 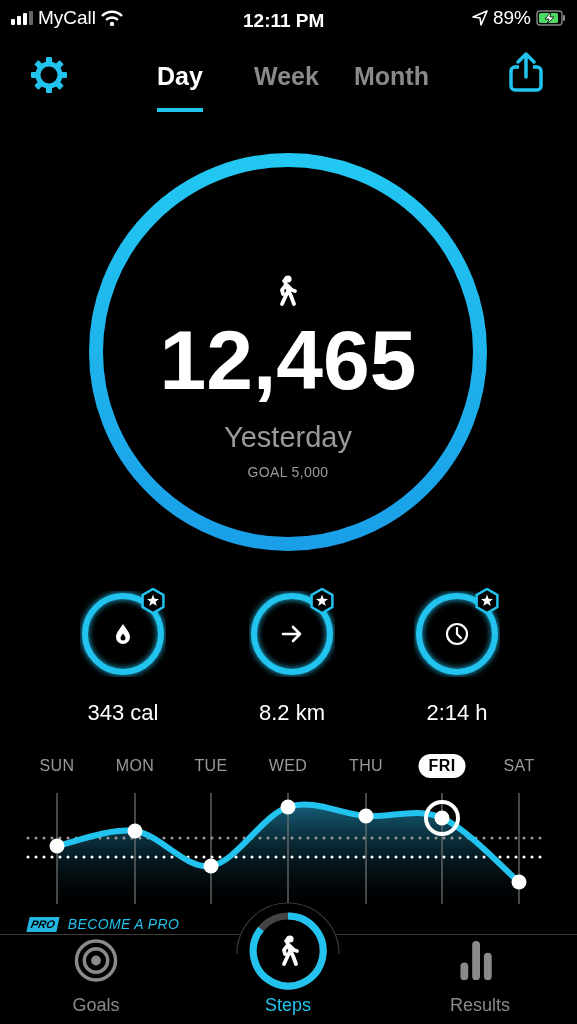 I want to click on weekday-tab: MON, so click(x=135, y=766).